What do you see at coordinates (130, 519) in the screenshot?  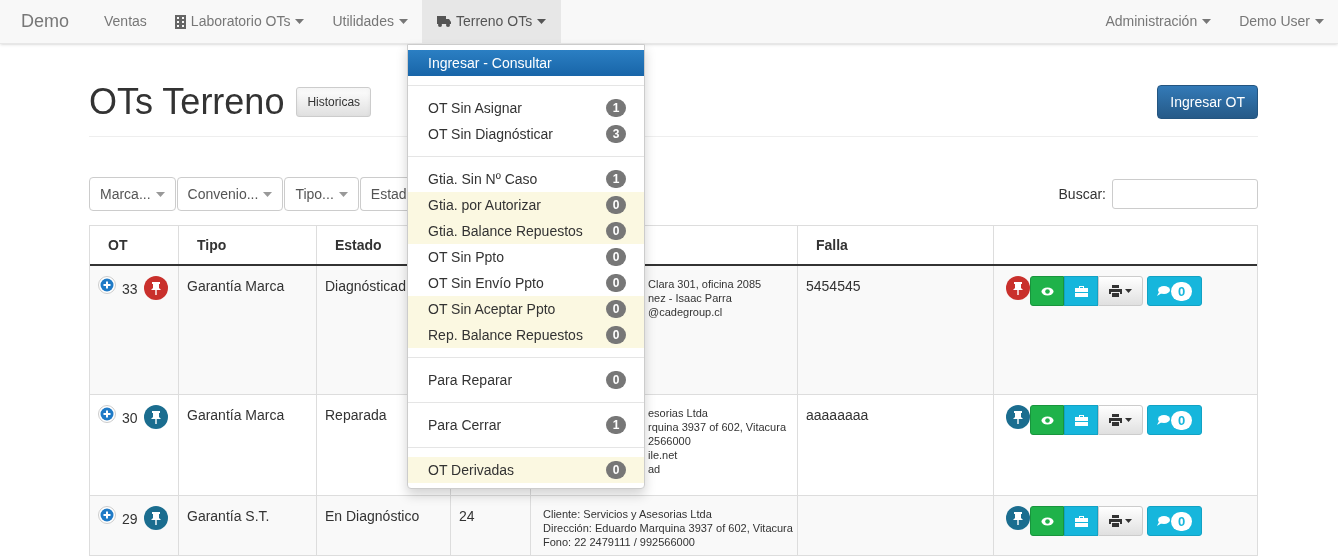 I see `ot-number: 29` at bounding box center [130, 519].